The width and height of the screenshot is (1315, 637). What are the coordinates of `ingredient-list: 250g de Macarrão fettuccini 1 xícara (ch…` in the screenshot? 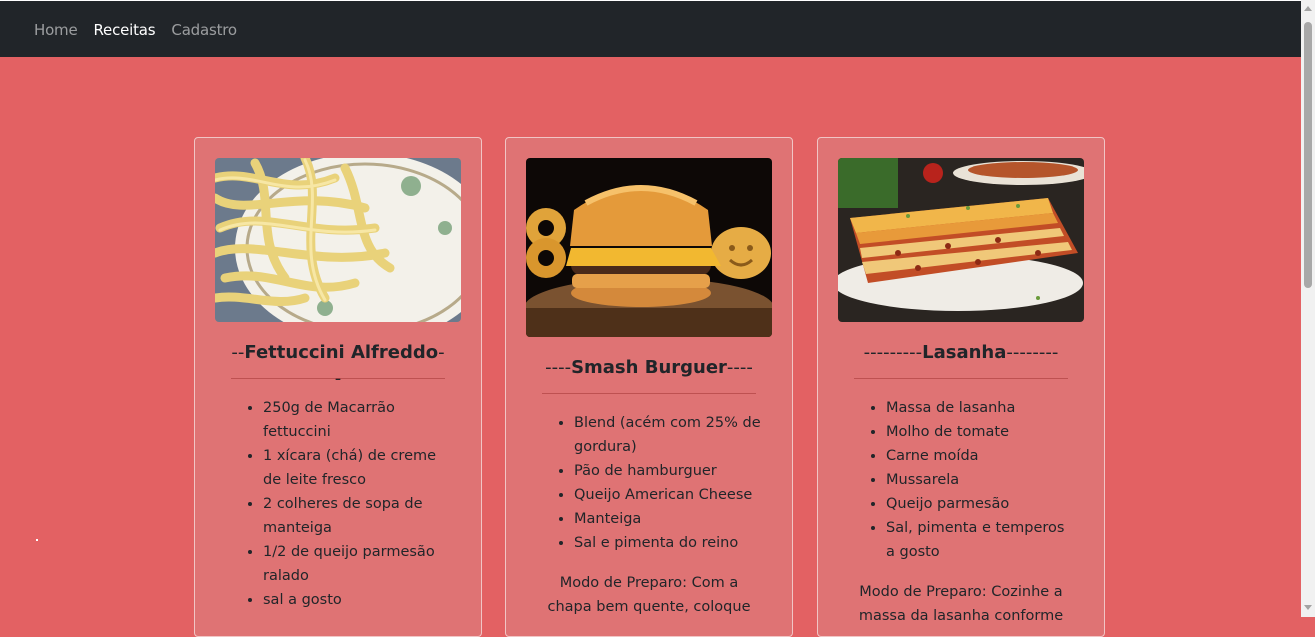 It's located at (341, 504).